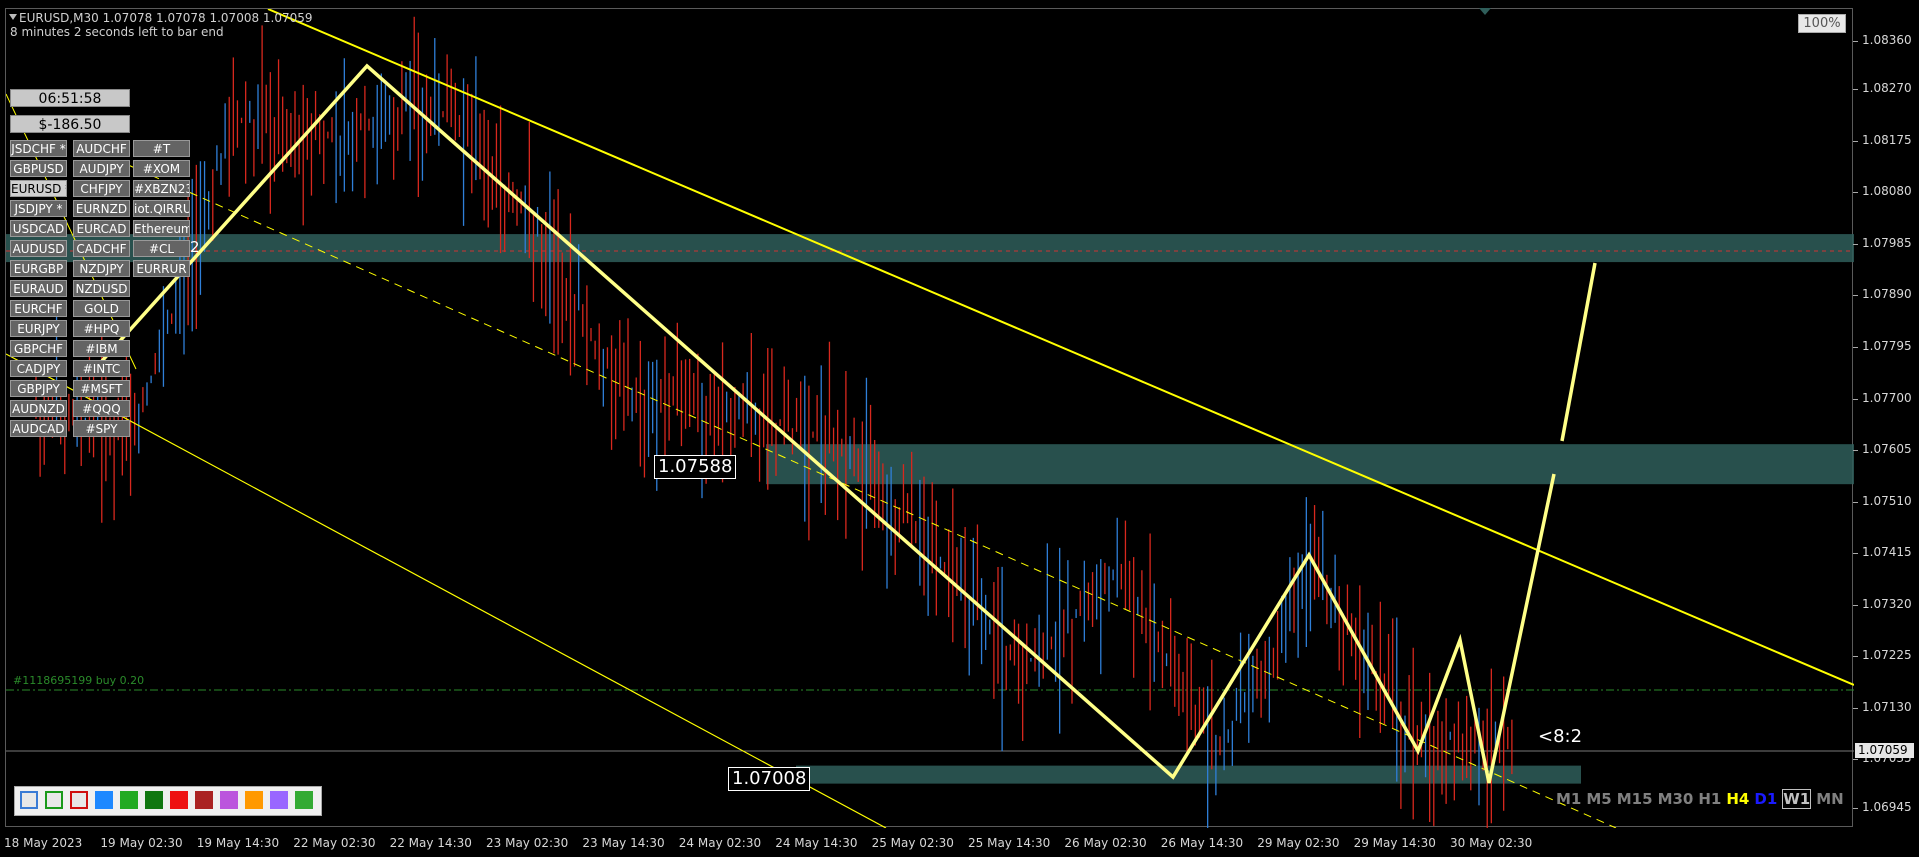 The image size is (1919, 857). Describe the element at coordinates (38, 428) in the screenshot. I see `col1-symbol-button: AUDCAD` at that location.